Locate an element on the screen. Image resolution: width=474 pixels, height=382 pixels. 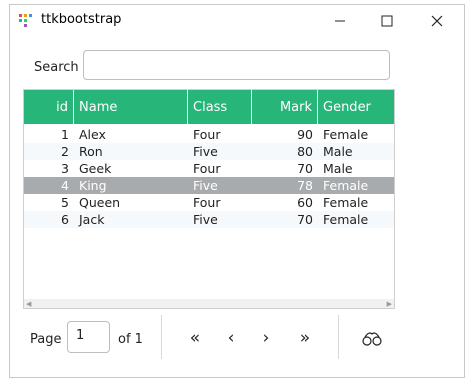
page-number-input: 1 is located at coordinates (88, 337).